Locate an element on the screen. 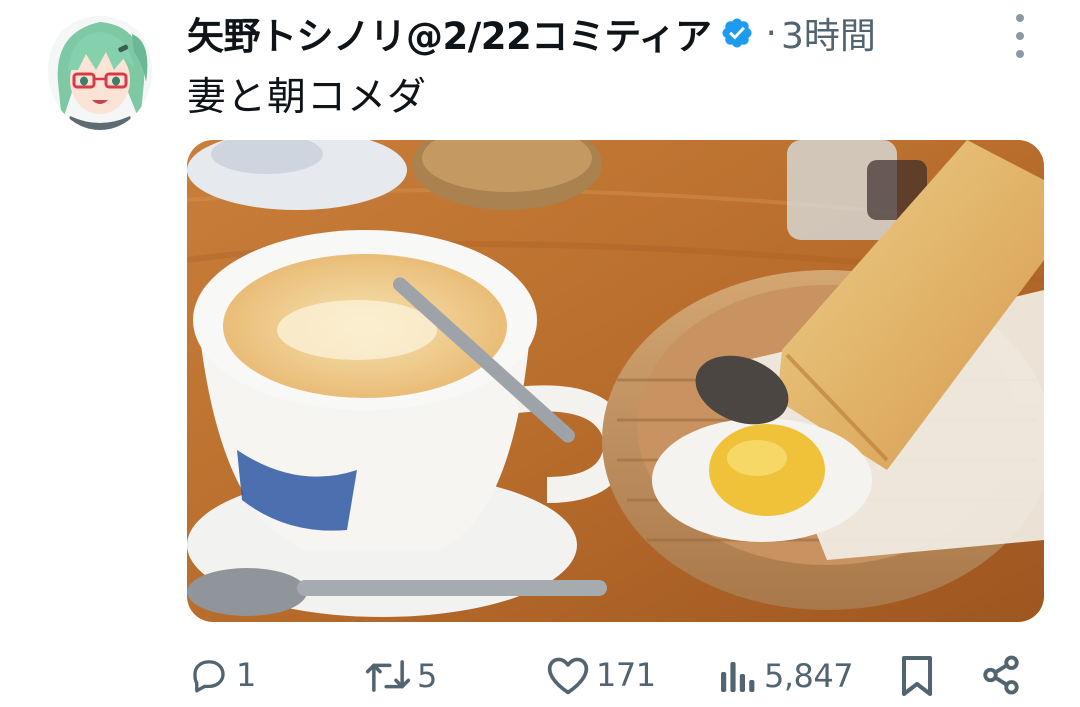  verified-badge-icon is located at coordinates (737, 33).